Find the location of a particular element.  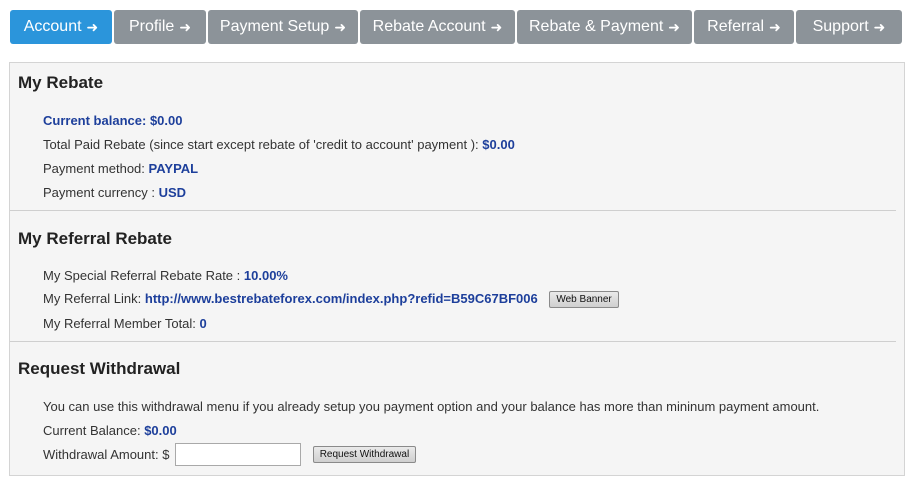

current-balance-row: Current balance: $0.00 is located at coordinates (112, 120).